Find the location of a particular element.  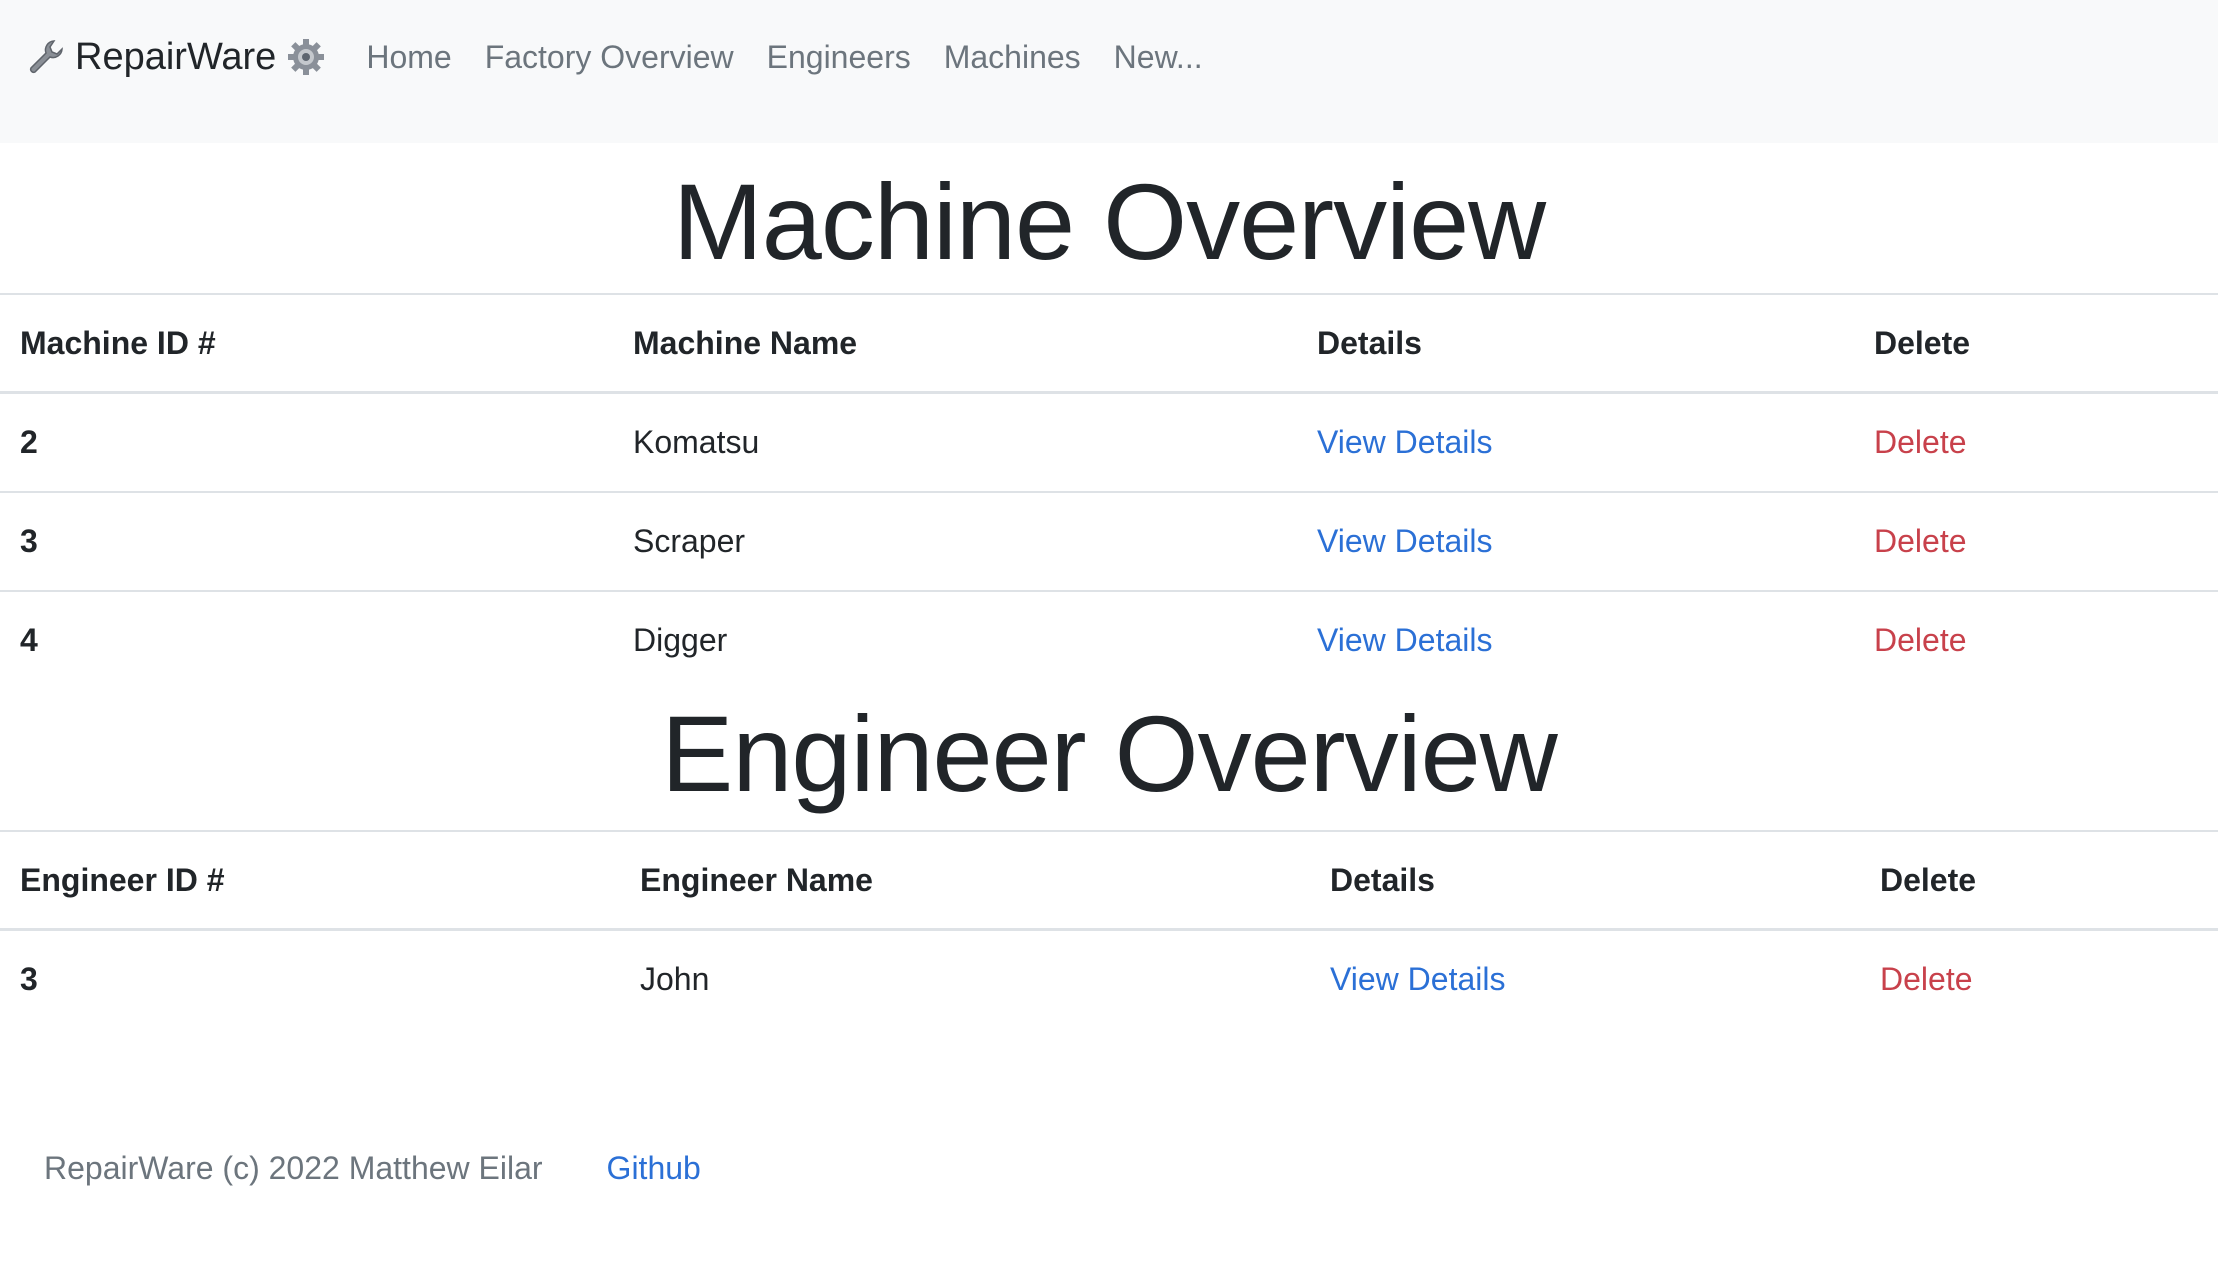

nav-machines: Machines is located at coordinates (1012, 57).